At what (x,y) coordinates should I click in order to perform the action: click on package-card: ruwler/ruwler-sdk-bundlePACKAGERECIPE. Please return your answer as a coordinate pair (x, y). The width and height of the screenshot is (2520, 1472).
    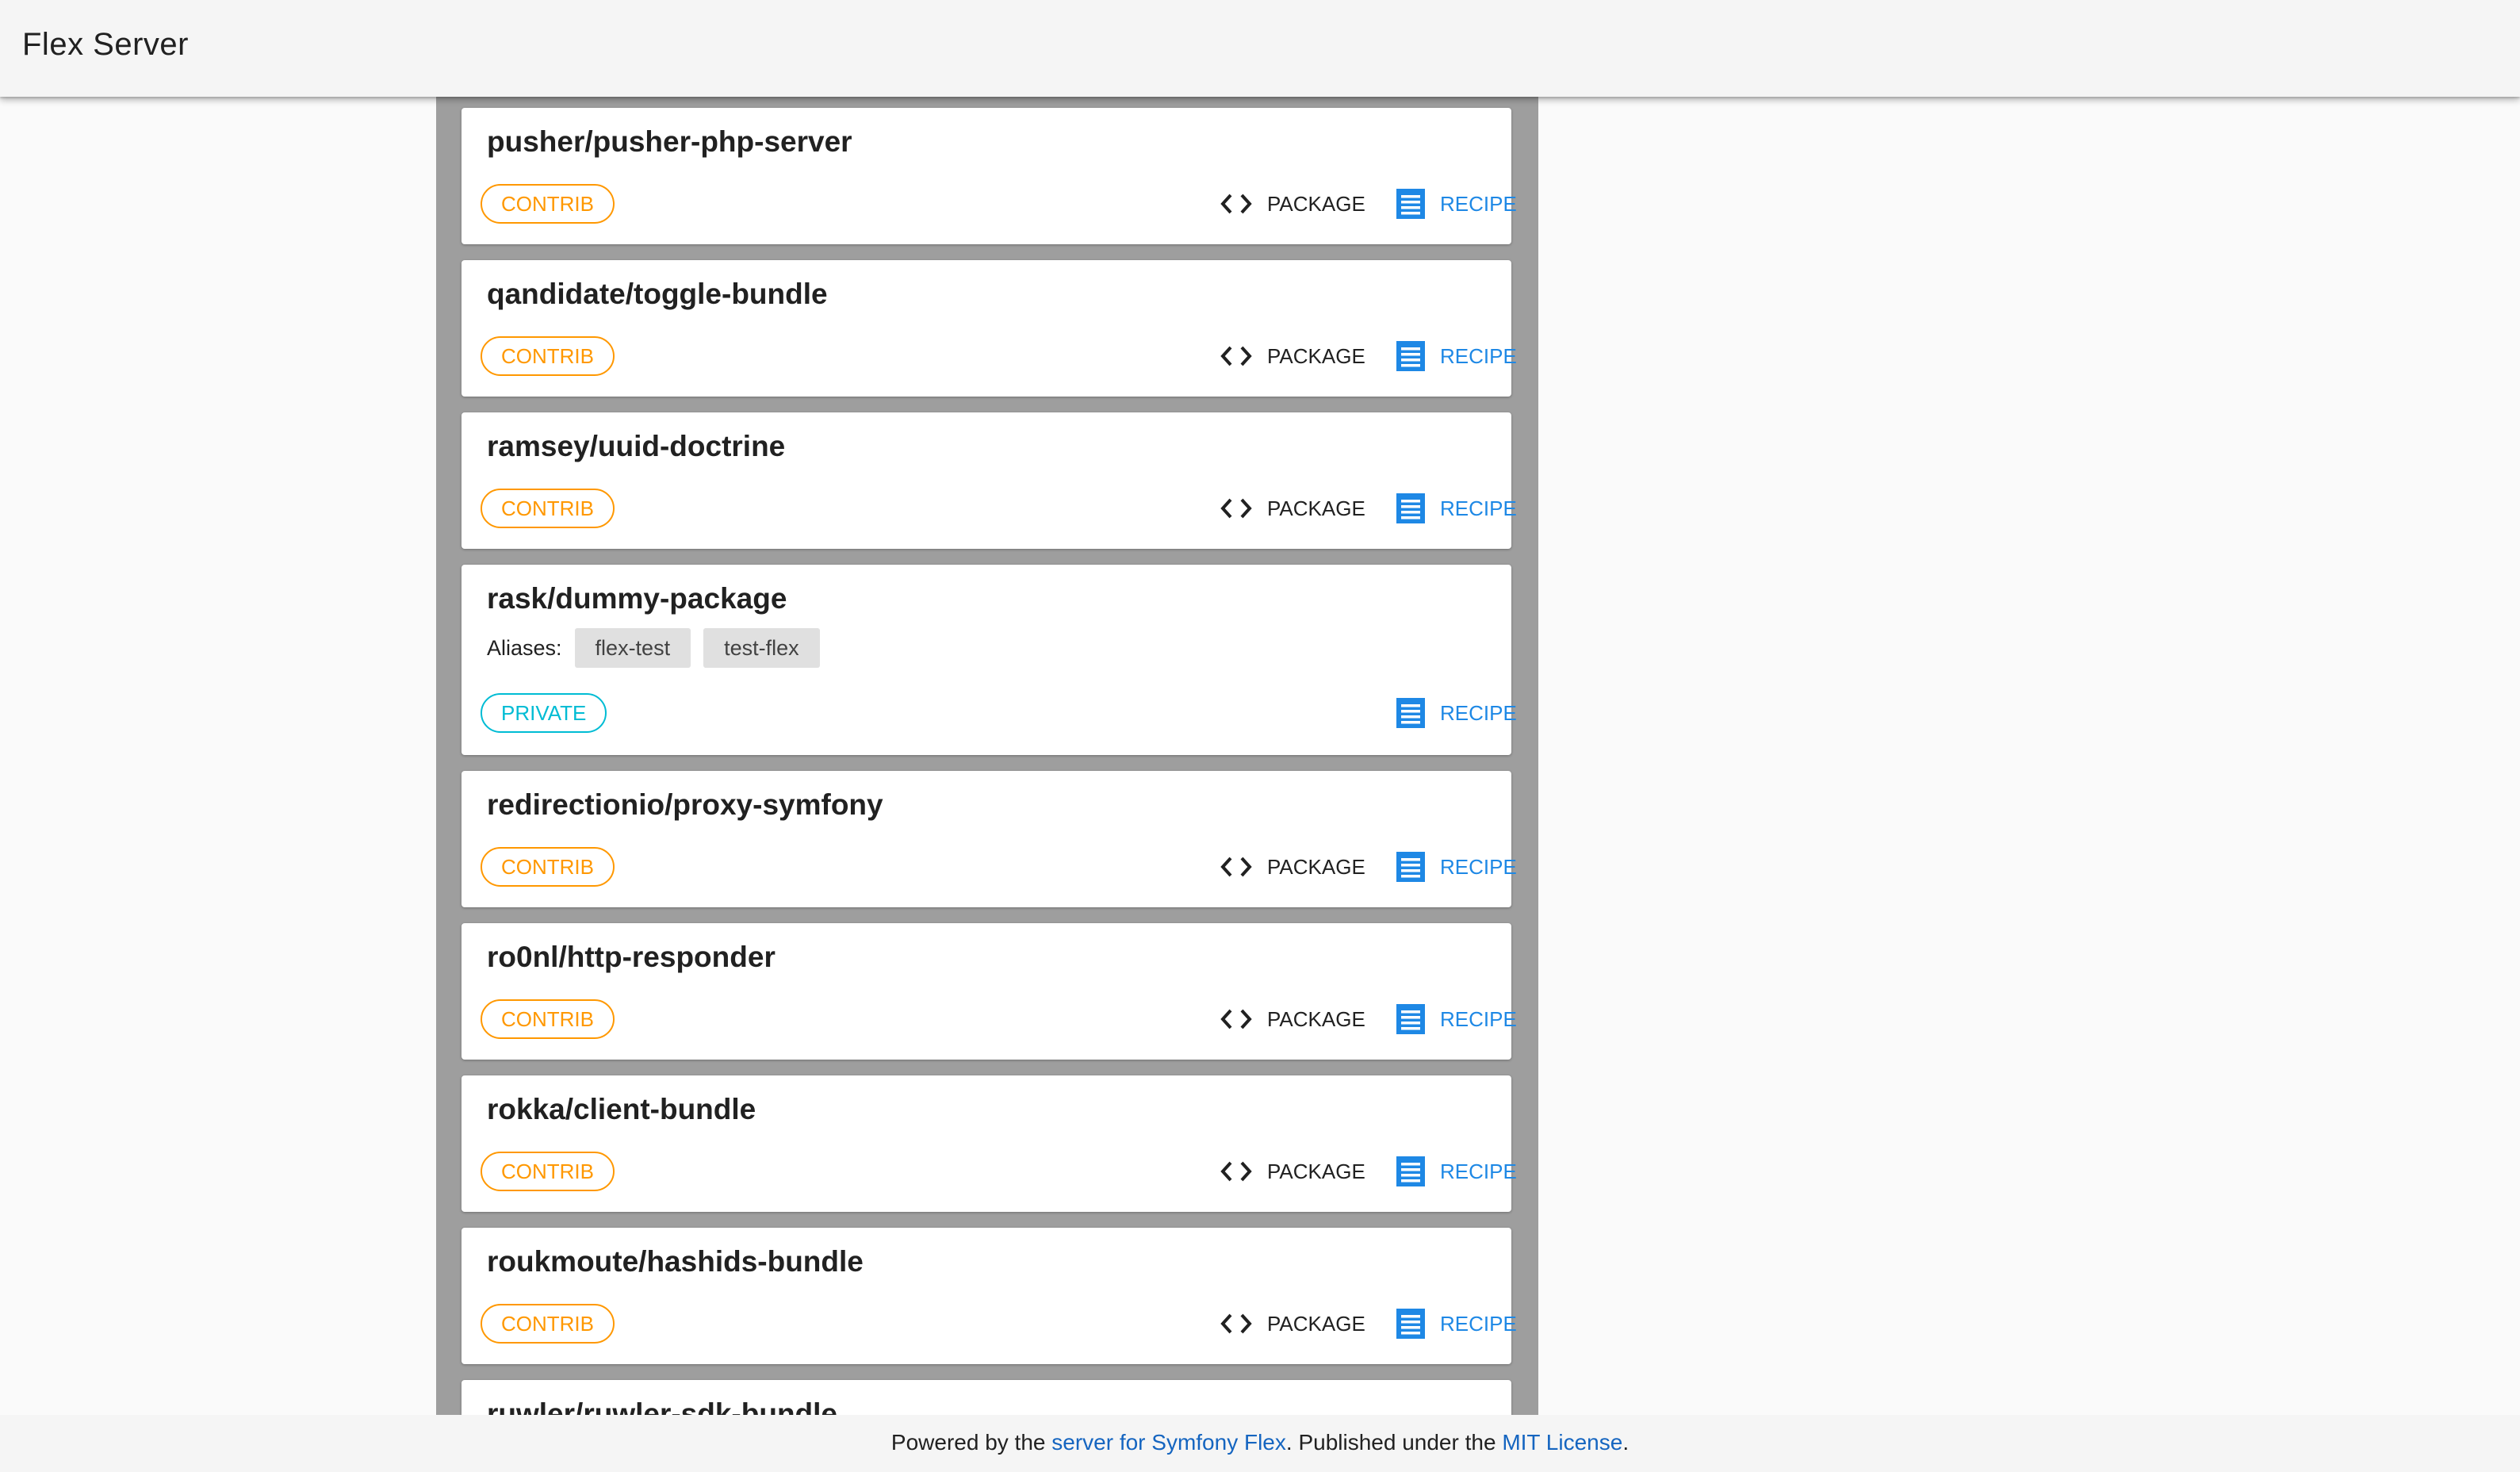
    Looking at the image, I should click on (986, 1398).